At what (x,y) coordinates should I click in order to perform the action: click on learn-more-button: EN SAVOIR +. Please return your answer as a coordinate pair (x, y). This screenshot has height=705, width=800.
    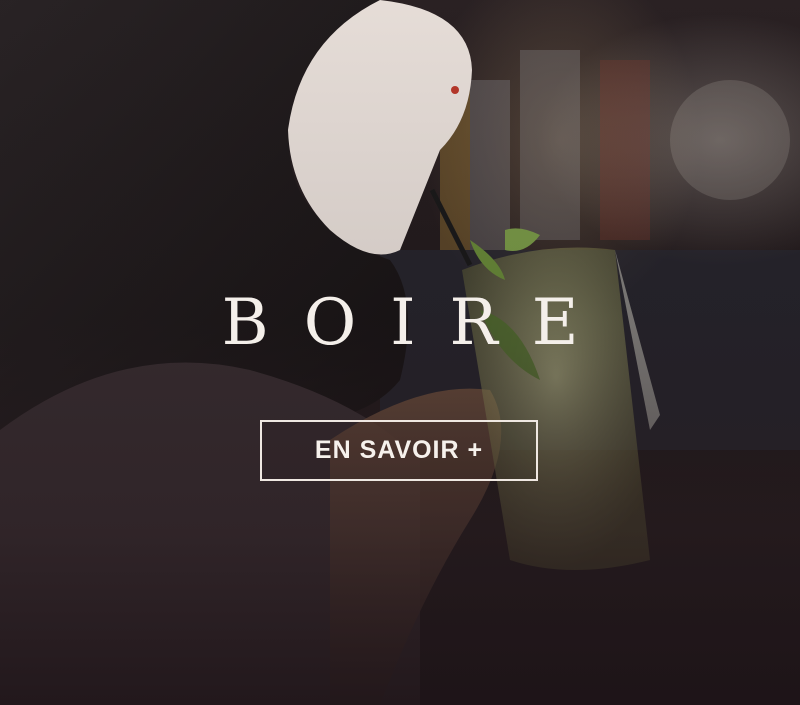
    Looking at the image, I should click on (399, 450).